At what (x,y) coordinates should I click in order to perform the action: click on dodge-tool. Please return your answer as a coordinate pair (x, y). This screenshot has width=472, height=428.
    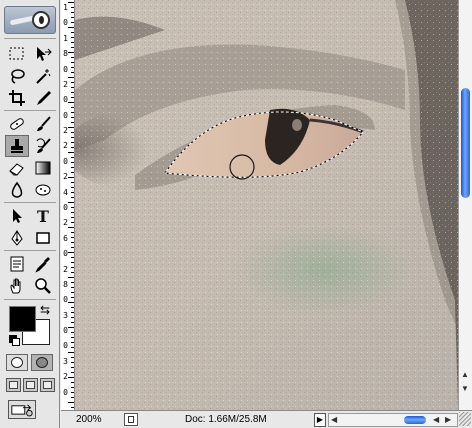
    Looking at the image, I should click on (43, 190).